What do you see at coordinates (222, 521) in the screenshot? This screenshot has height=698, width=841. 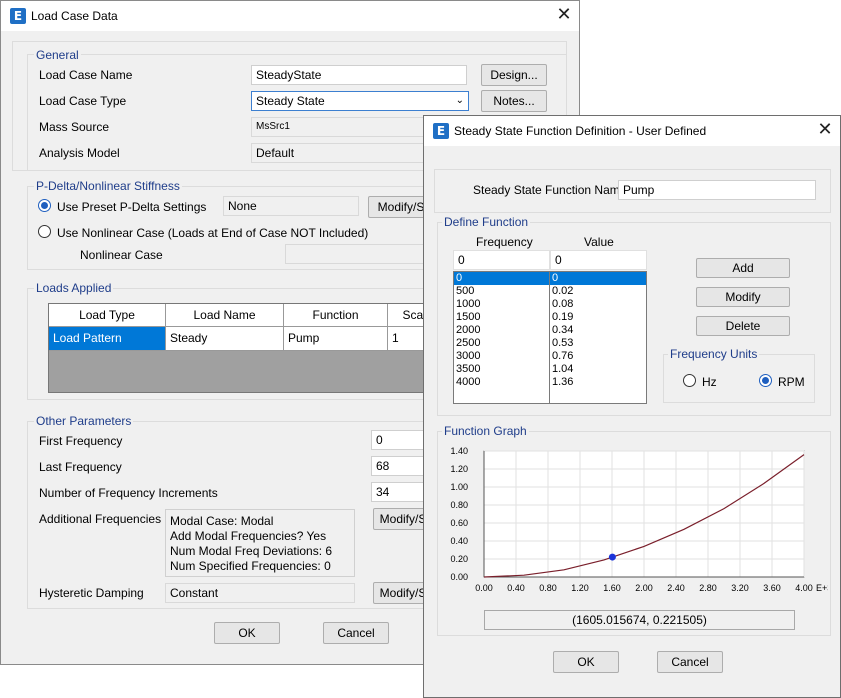 I see `info-line: Modal Case: Modal` at bounding box center [222, 521].